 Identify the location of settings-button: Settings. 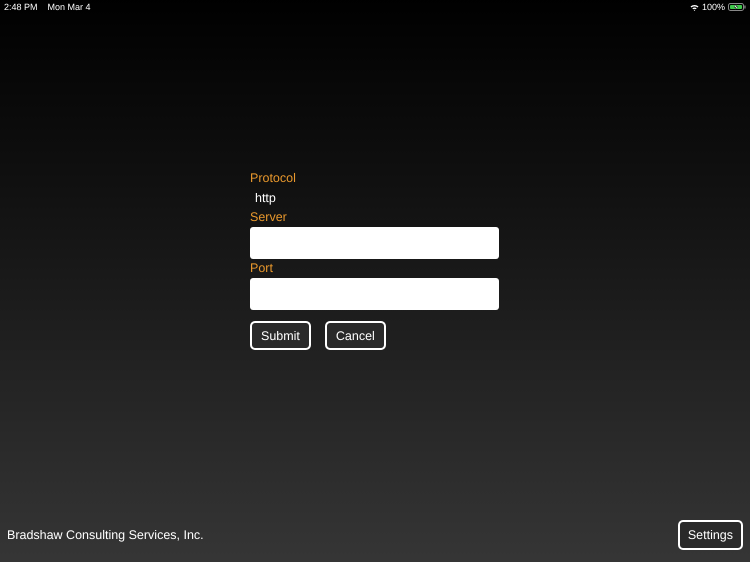
(710, 535).